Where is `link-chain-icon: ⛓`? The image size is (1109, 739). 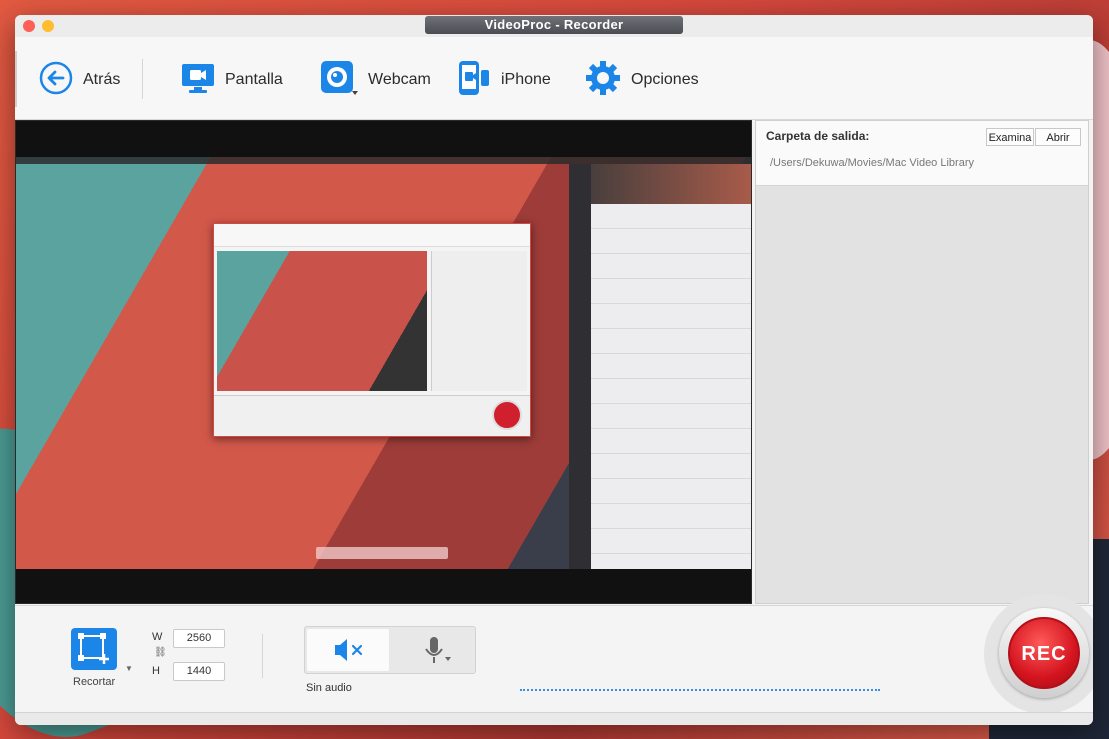
link-chain-icon: ⛓ is located at coordinates (160, 652).